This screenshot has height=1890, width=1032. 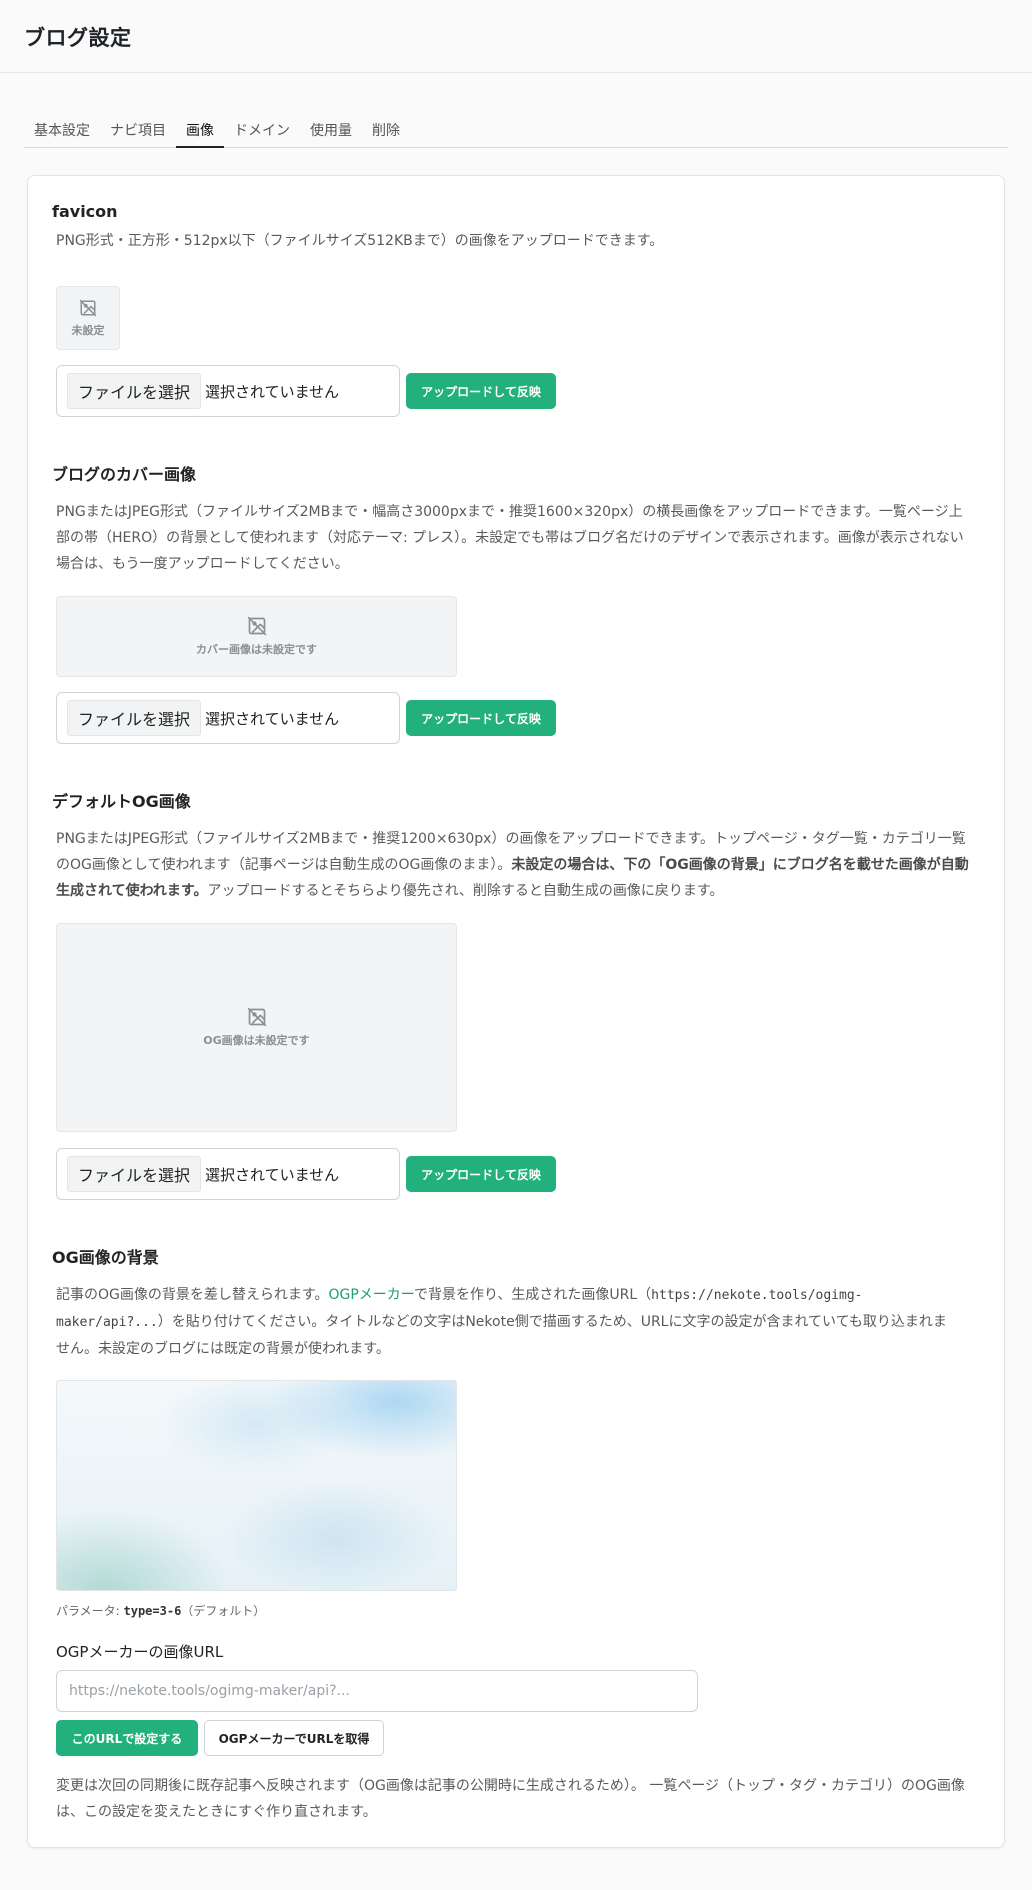 I want to click on favicon-placeholder-label: 未設定, so click(x=88, y=330).